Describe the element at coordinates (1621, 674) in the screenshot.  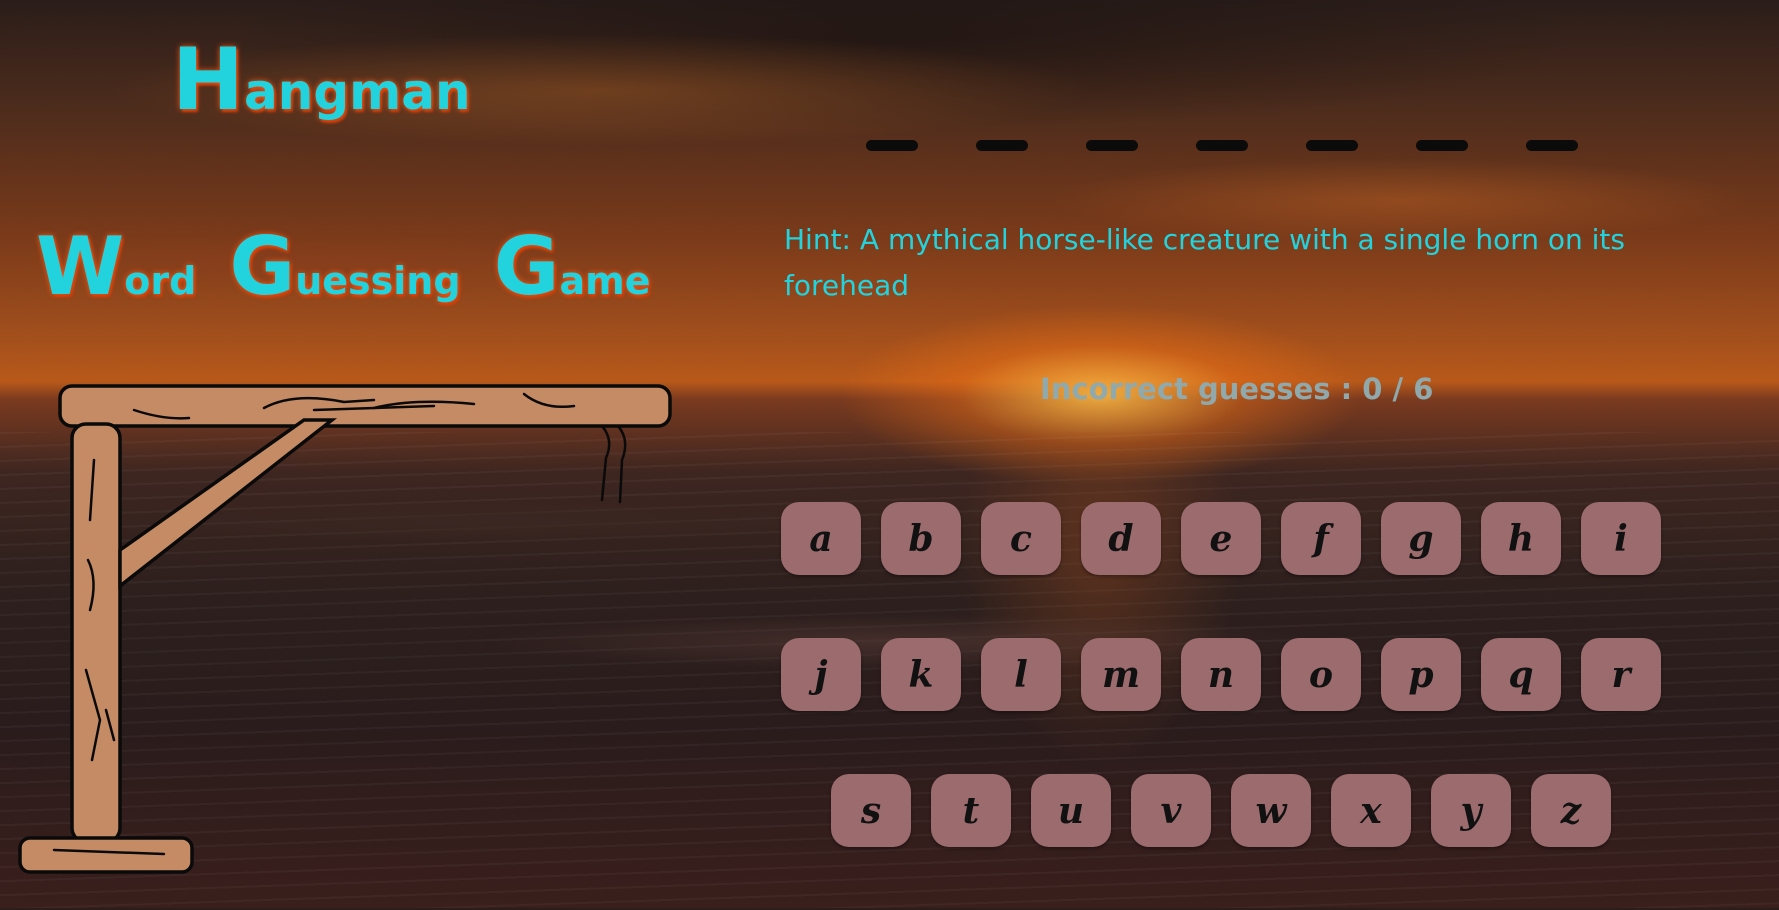
I see `letter-key-r: r` at that location.